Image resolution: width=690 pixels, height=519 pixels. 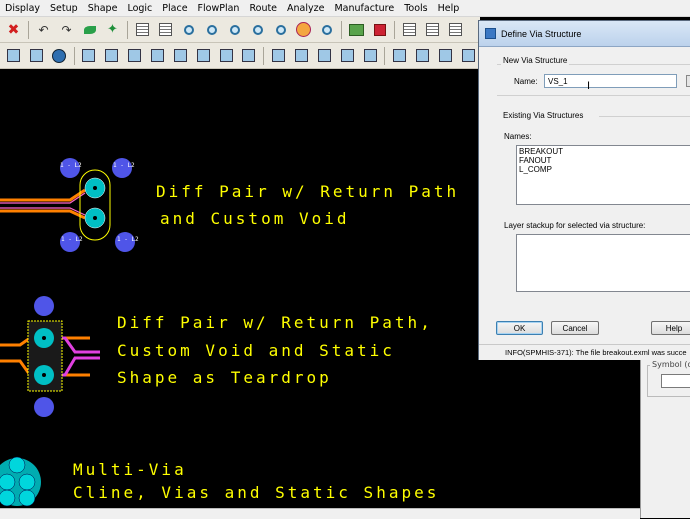 What do you see at coordinates (688, 81) in the screenshot?
I see `dialog-side-button` at bounding box center [688, 81].